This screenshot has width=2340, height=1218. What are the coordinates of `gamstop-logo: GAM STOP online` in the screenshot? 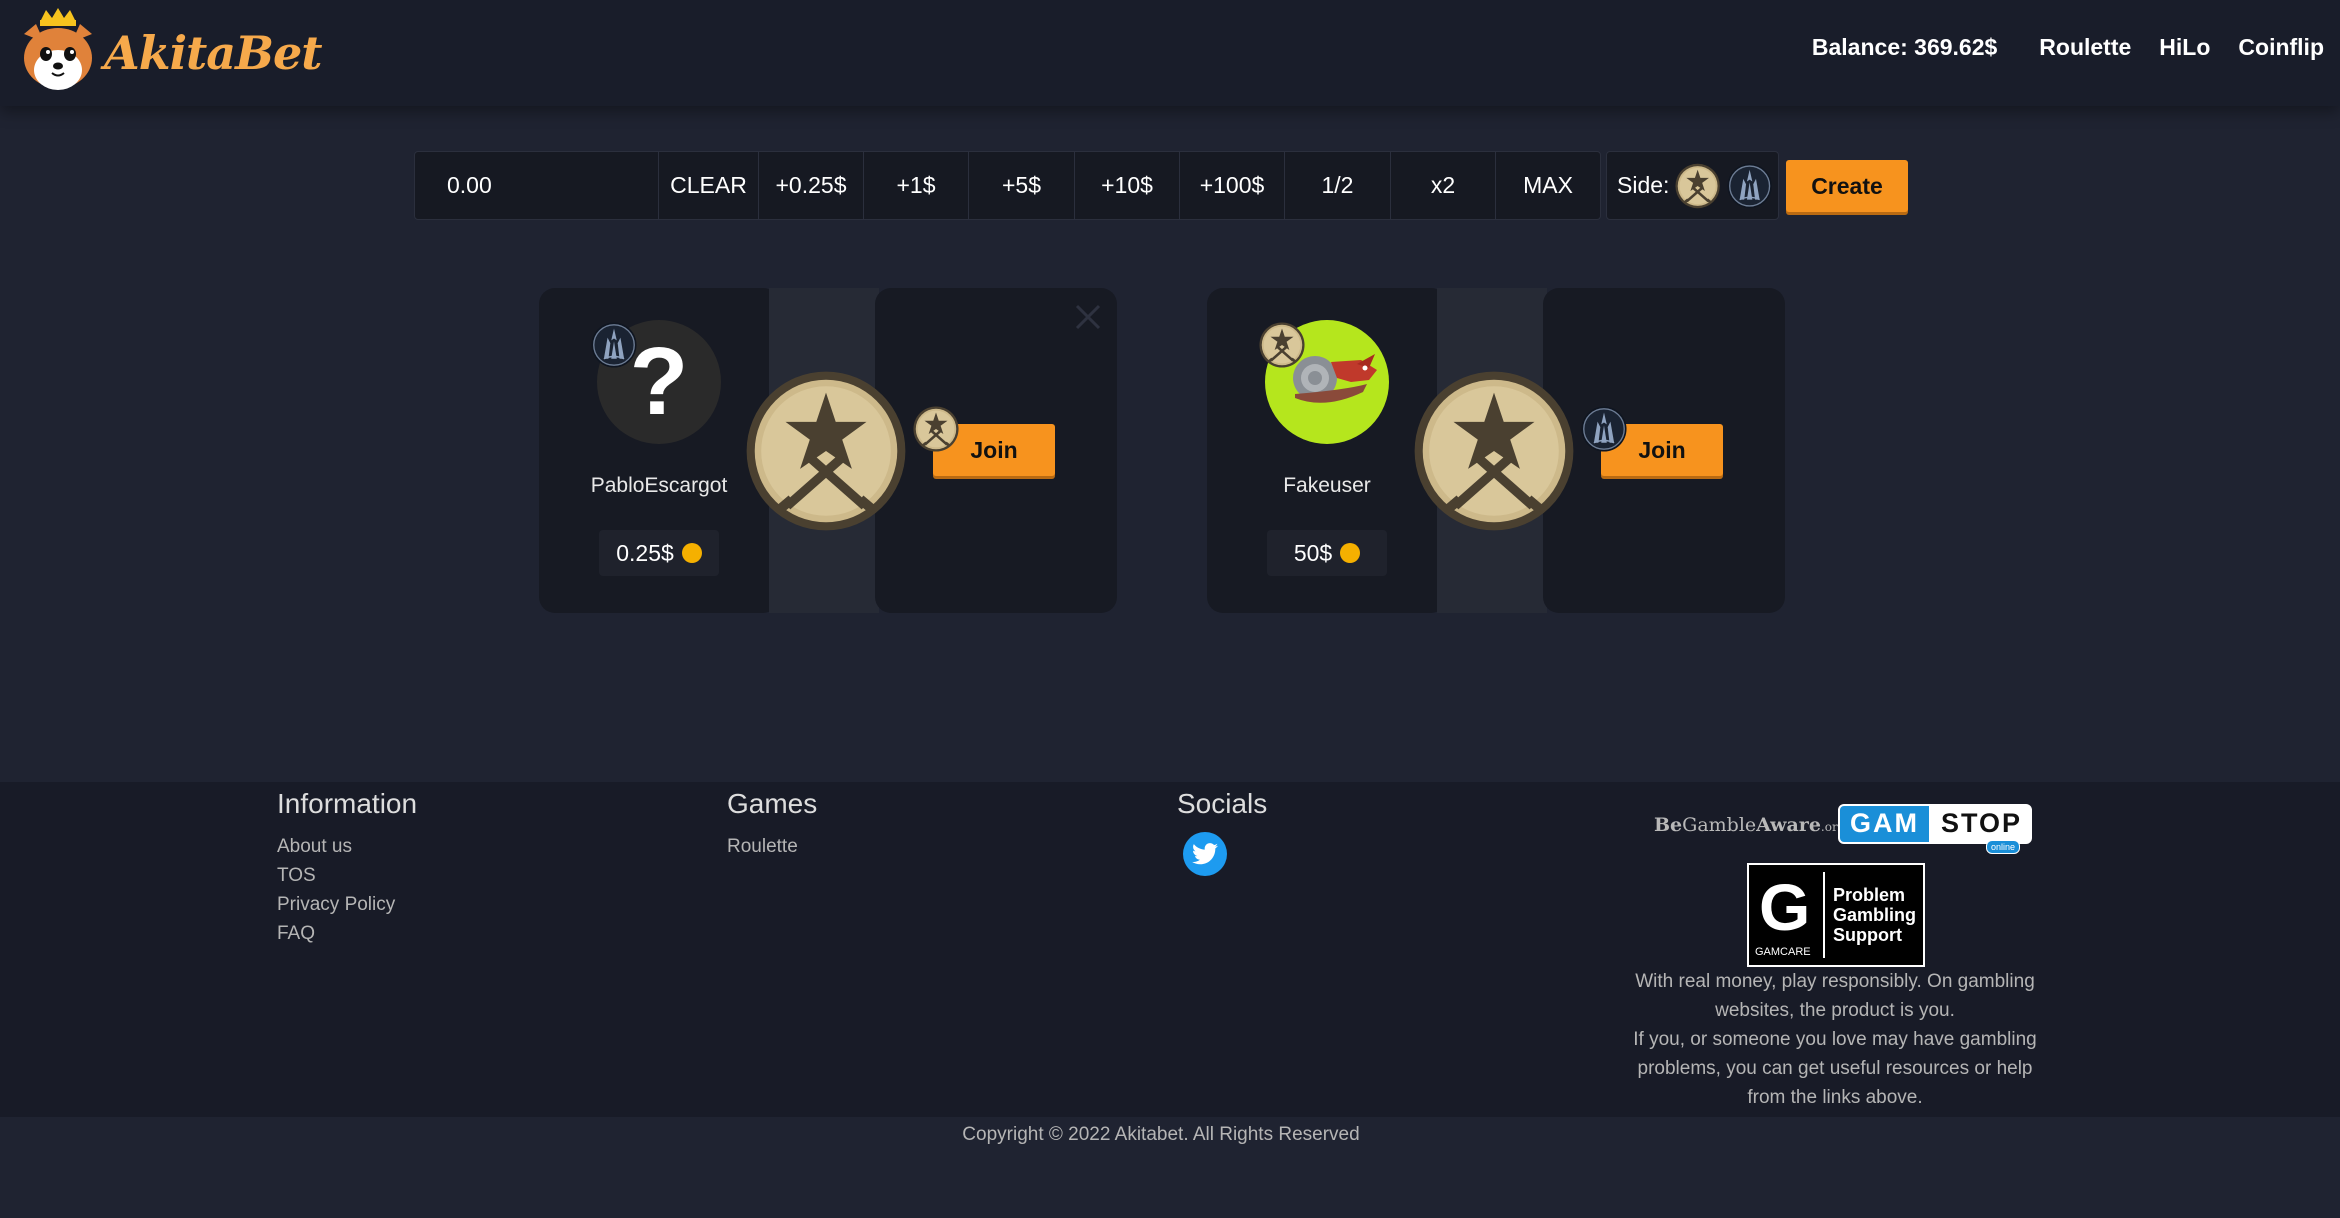 It's located at (1935, 829).